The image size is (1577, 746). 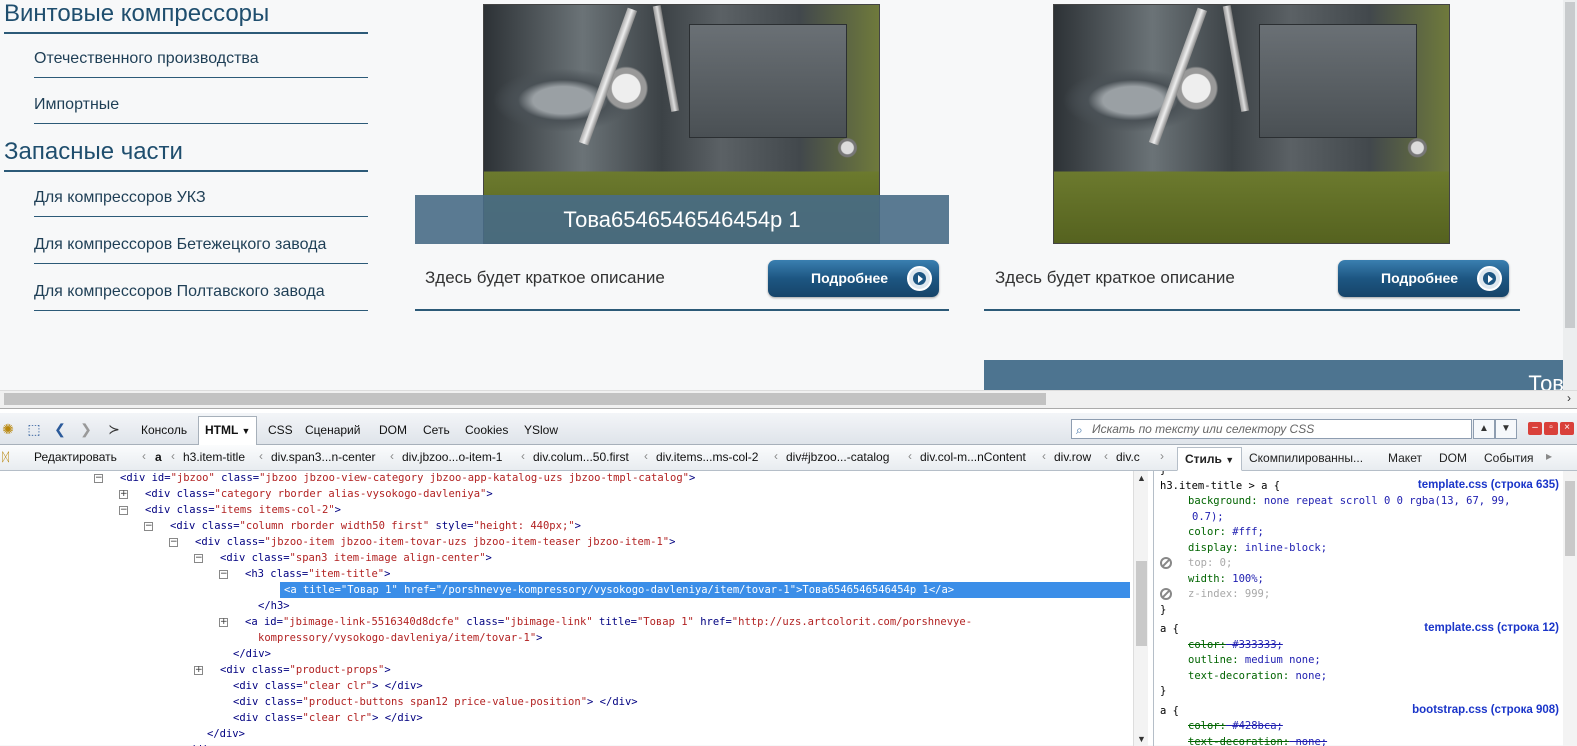 What do you see at coordinates (581, 457) in the screenshot?
I see `breadcrumb-item: div.colum...50.first` at bounding box center [581, 457].